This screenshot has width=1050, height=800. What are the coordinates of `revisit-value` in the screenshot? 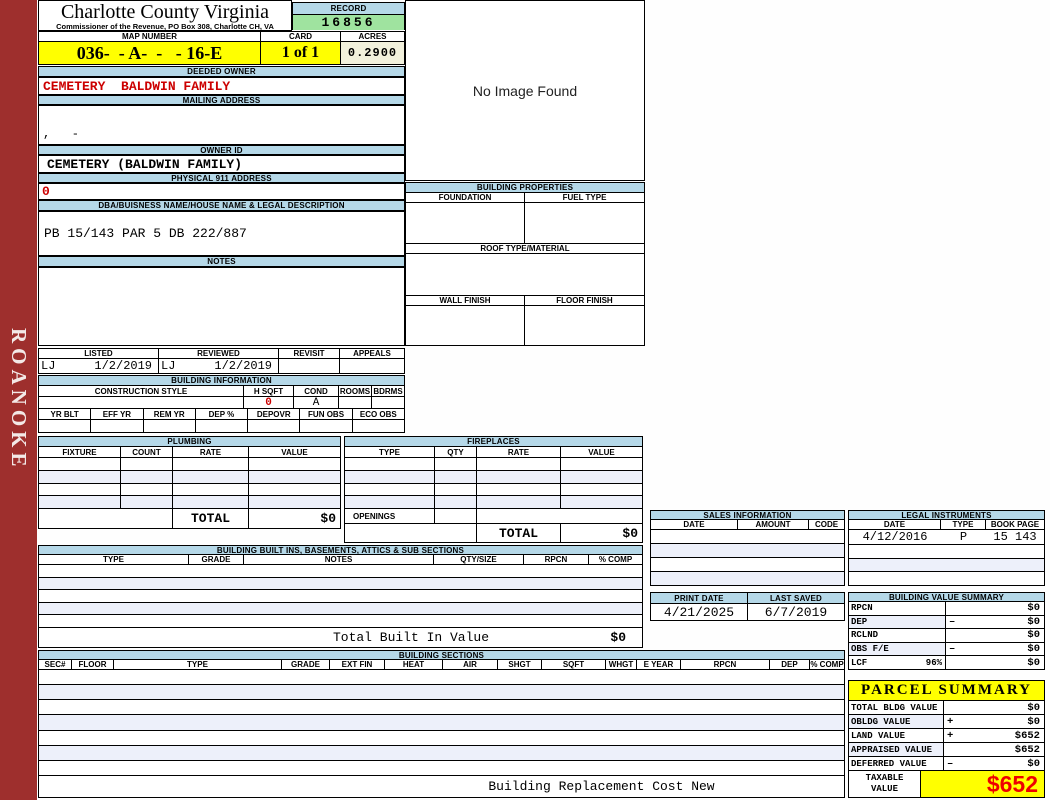 It's located at (309, 366).